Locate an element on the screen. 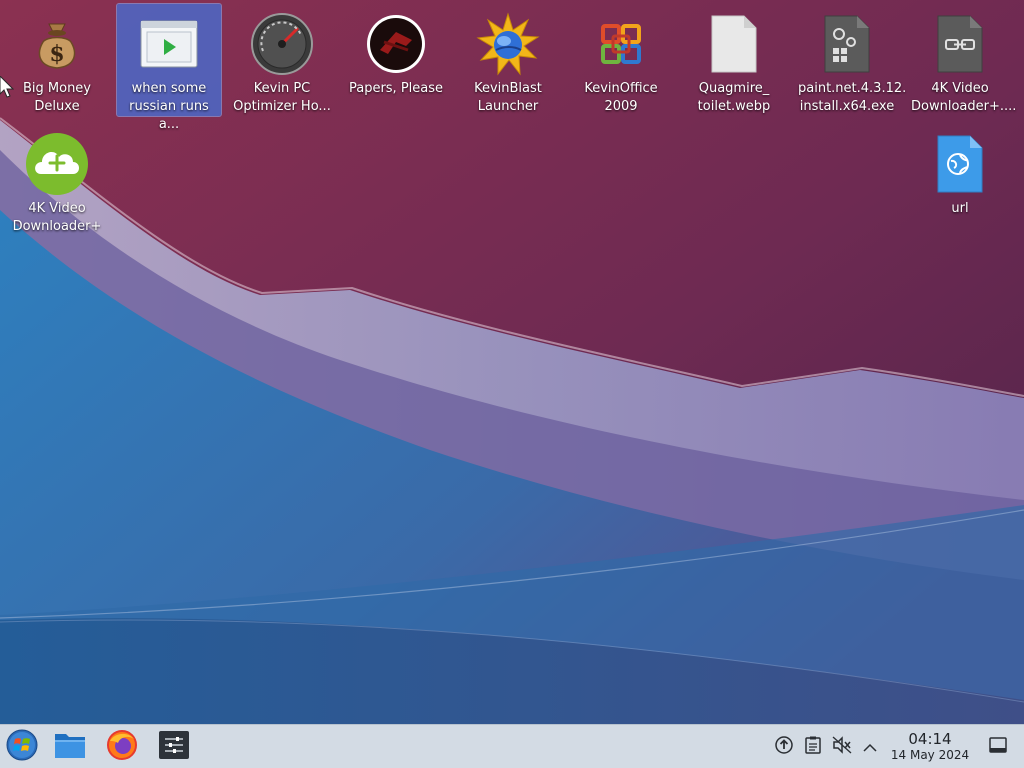 The width and height of the screenshot is (1024, 768). firefox-icon is located at coordinates (122, 747).